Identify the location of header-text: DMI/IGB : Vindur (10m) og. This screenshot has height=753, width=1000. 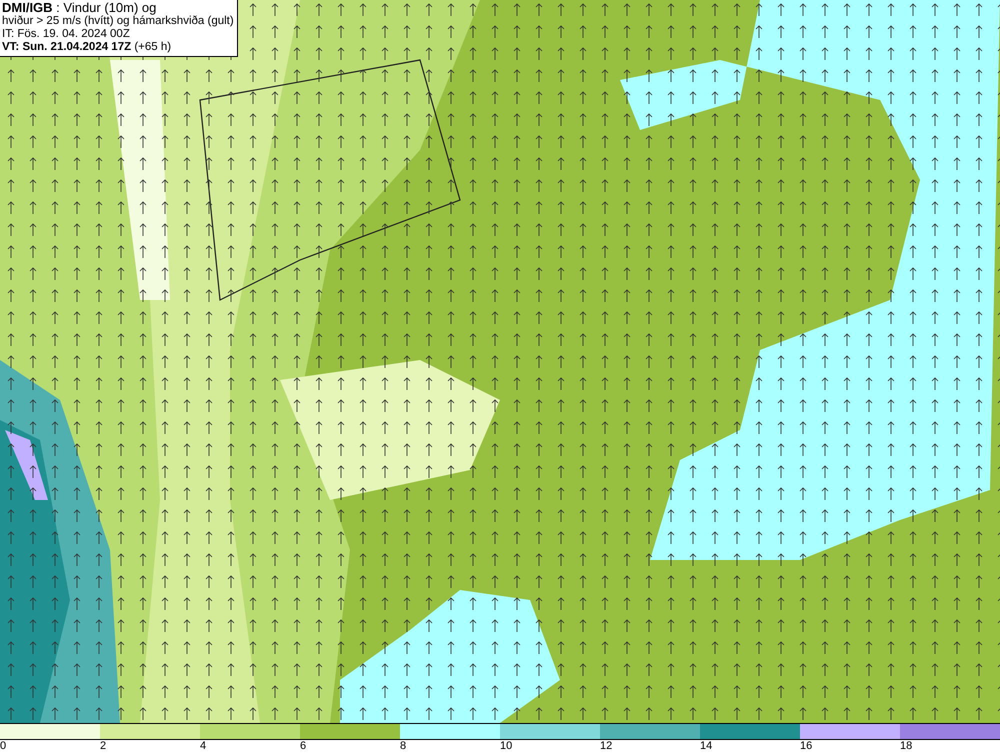
(80, 8).